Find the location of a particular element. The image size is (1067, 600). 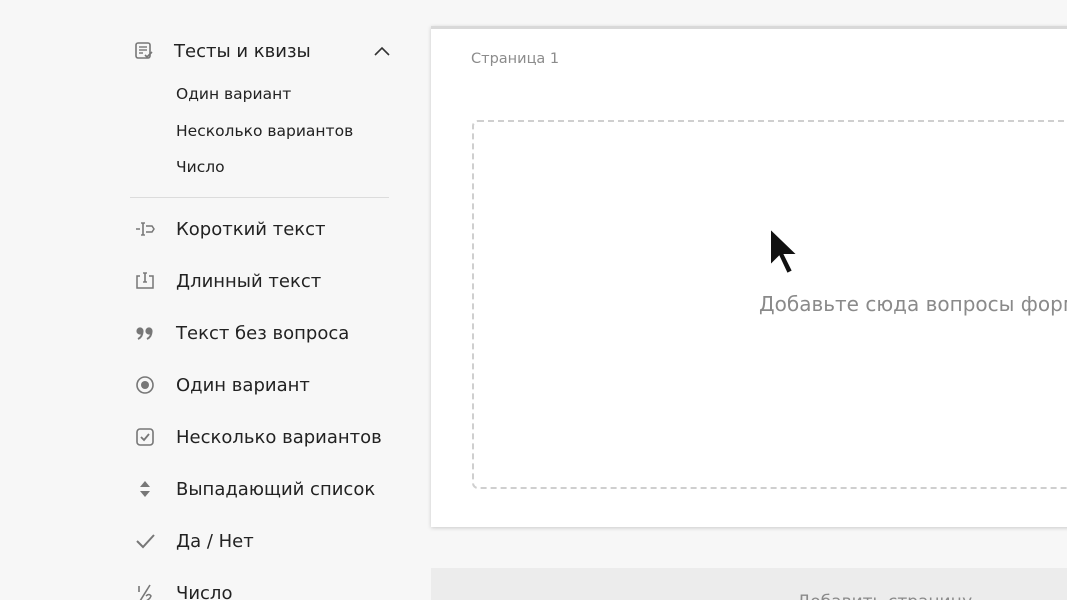

short-text-icon is located at coordinates (145, 229).